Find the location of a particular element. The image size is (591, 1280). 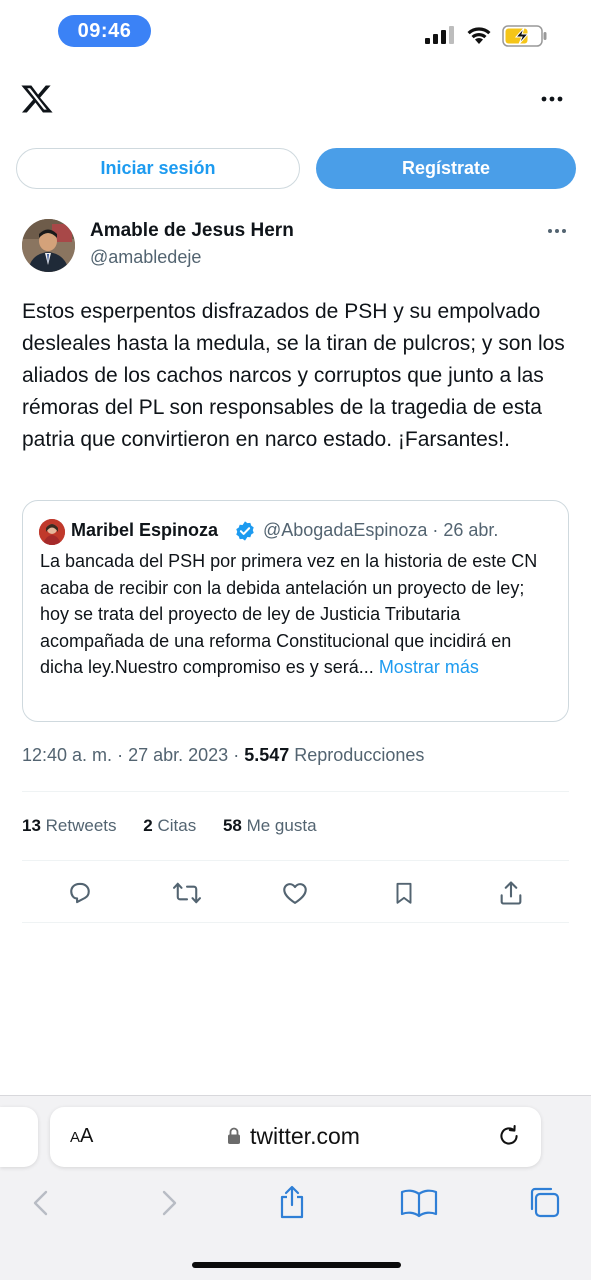

tweet-date: 27 abr. 2023 is located at coordinates (178, 755).